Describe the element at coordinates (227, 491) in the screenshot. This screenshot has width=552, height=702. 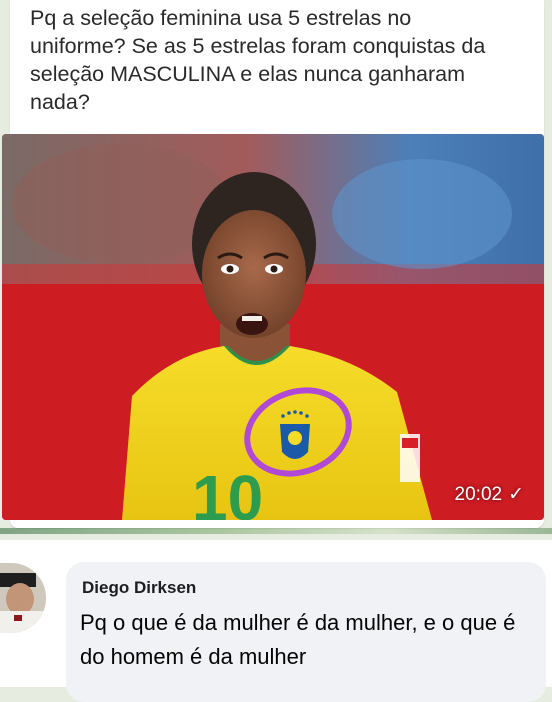
I see `jersey-number: 10` at that location.